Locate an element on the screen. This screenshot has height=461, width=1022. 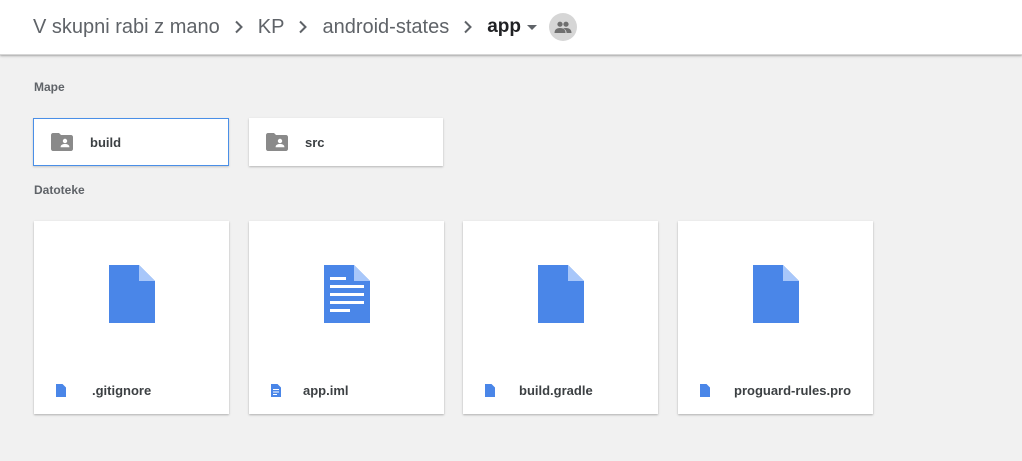
files-section-title: Datoteke is located at coordinates (59, 190).